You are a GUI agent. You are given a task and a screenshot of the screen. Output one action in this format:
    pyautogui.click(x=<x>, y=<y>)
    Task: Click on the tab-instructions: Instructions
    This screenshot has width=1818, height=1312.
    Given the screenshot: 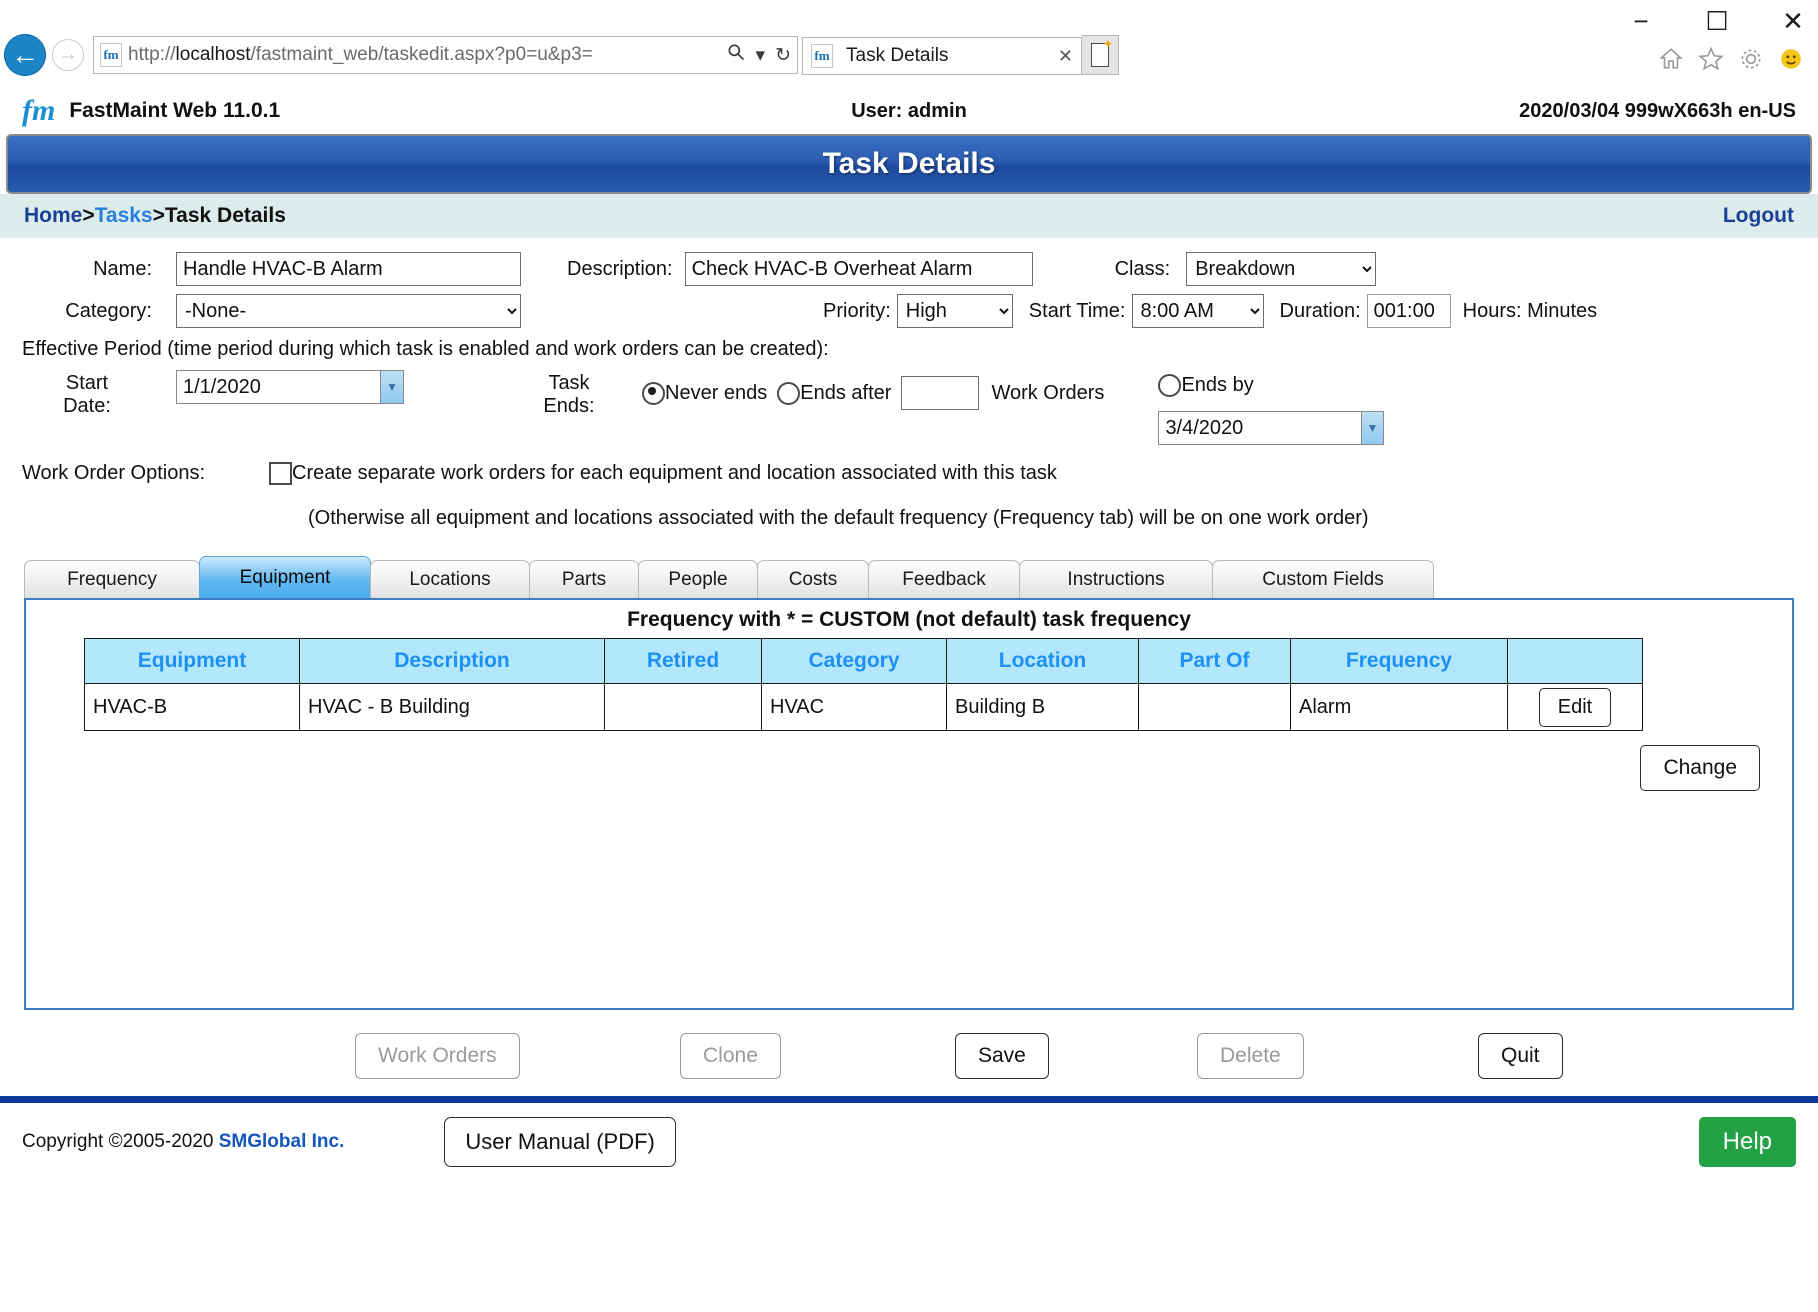 What is the action you would take?
    pyautogui.click(x=1116, y=579)
    